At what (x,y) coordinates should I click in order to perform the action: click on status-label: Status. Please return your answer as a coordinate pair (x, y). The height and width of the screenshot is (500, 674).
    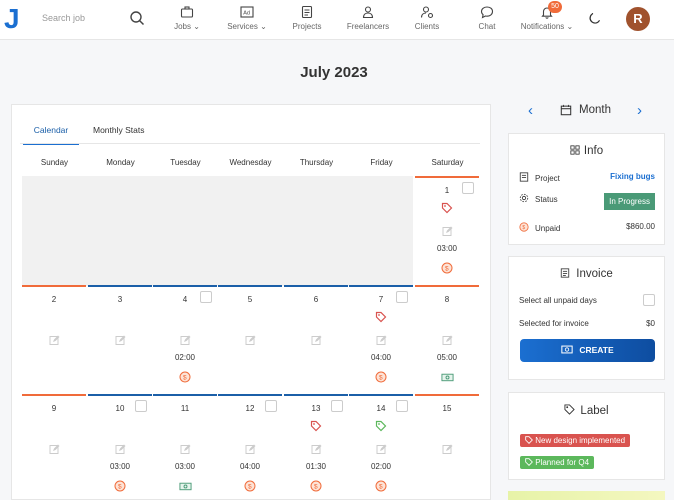
    Looking at the image, I should click on (546, 199).